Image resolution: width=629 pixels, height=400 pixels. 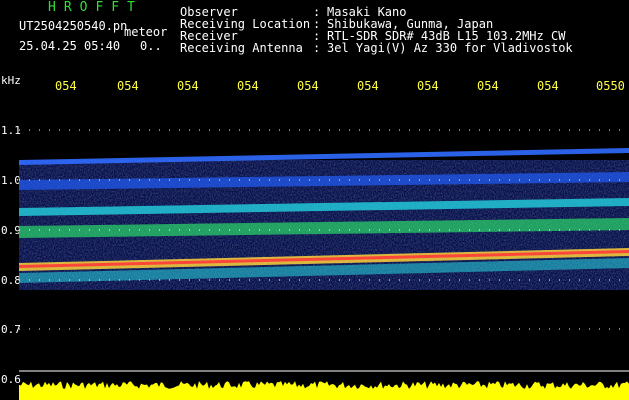 I want to click on freq-tick-label: 0.6, so click(x=11, y=379).